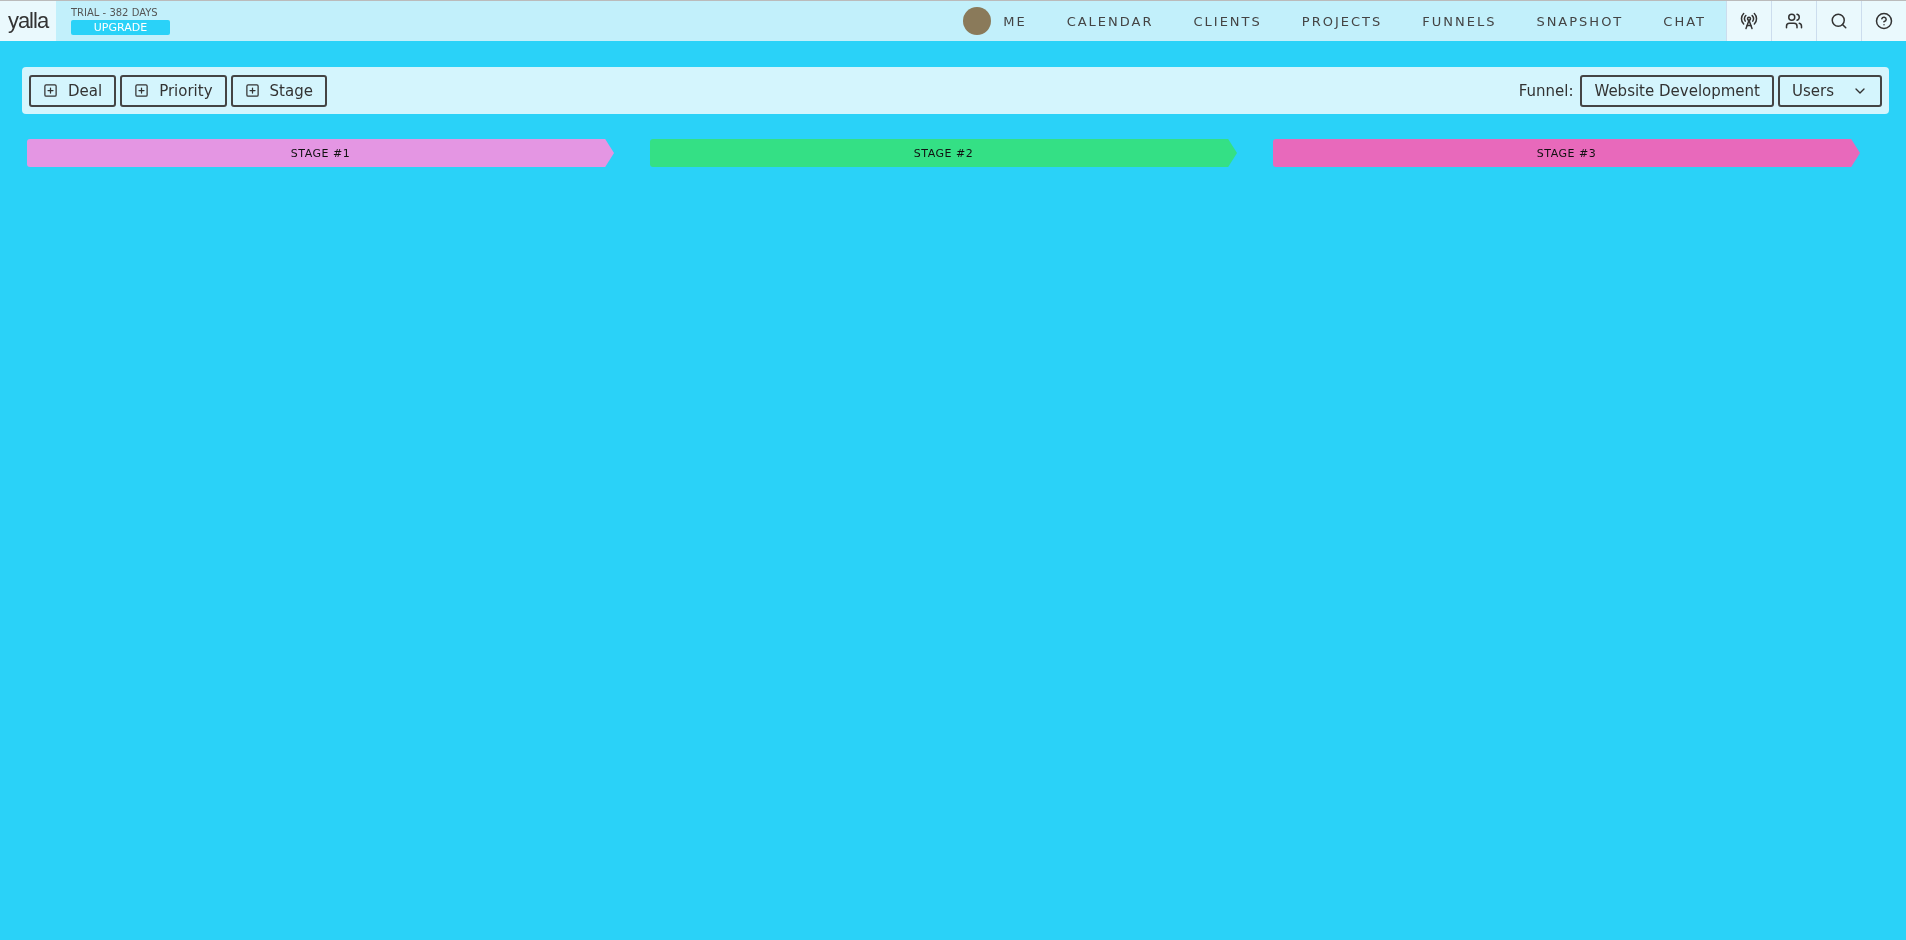  I want to click on antenna-icon, so click(1749, 21).